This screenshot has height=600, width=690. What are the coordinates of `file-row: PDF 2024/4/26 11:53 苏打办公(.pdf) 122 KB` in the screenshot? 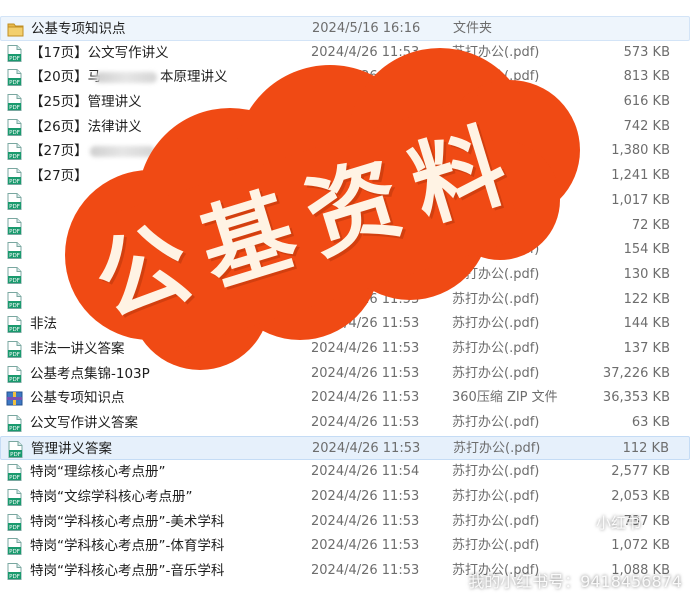 It's located at (345, 300).